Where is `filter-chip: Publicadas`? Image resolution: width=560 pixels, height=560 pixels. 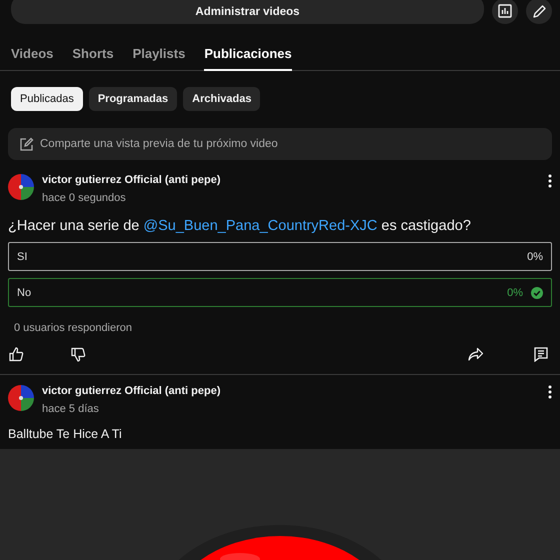 filter-chip: Publicadas is located at coordinates (47, 99).